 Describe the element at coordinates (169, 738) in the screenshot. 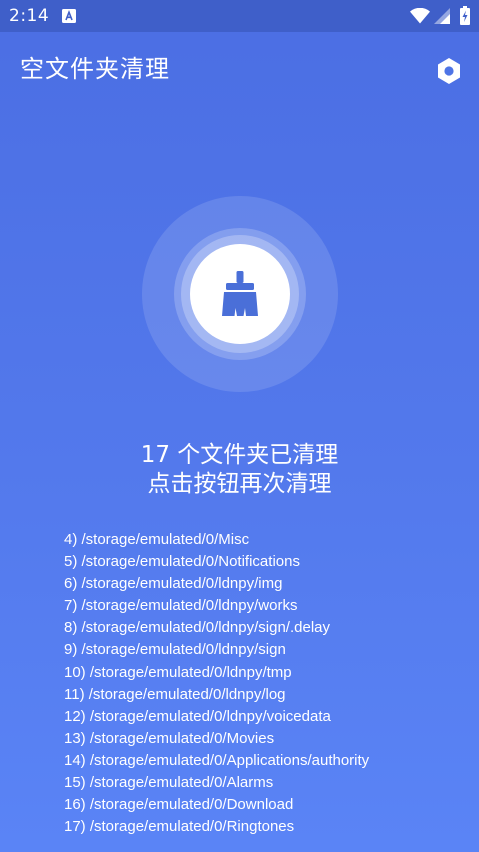

I see `list-item: 13) /storage/emulated/0/Movies` at that location.